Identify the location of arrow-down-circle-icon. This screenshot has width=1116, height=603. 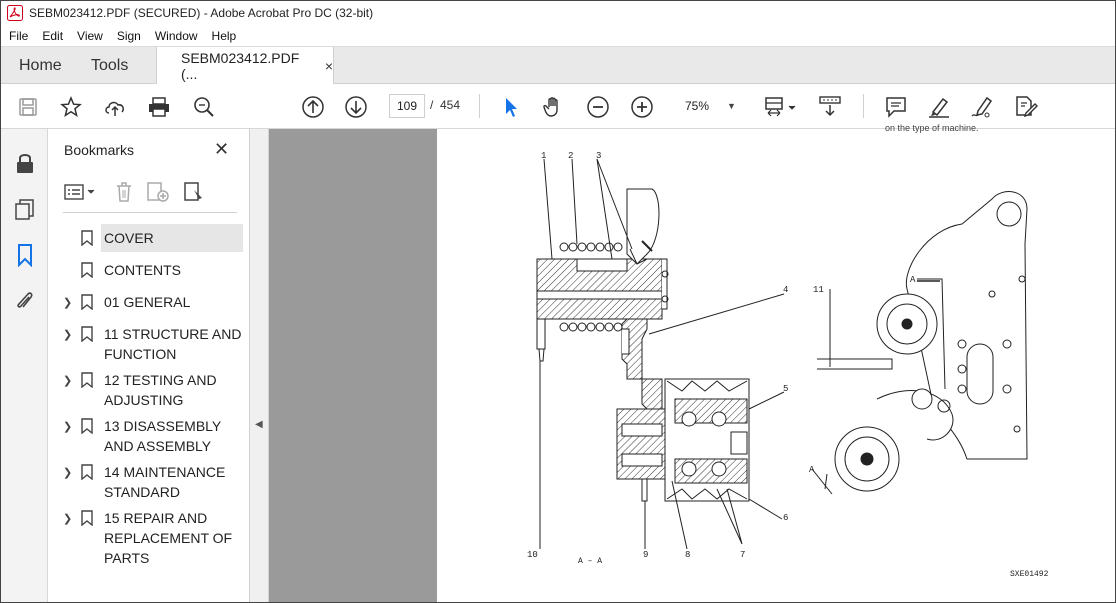
(356, 107).